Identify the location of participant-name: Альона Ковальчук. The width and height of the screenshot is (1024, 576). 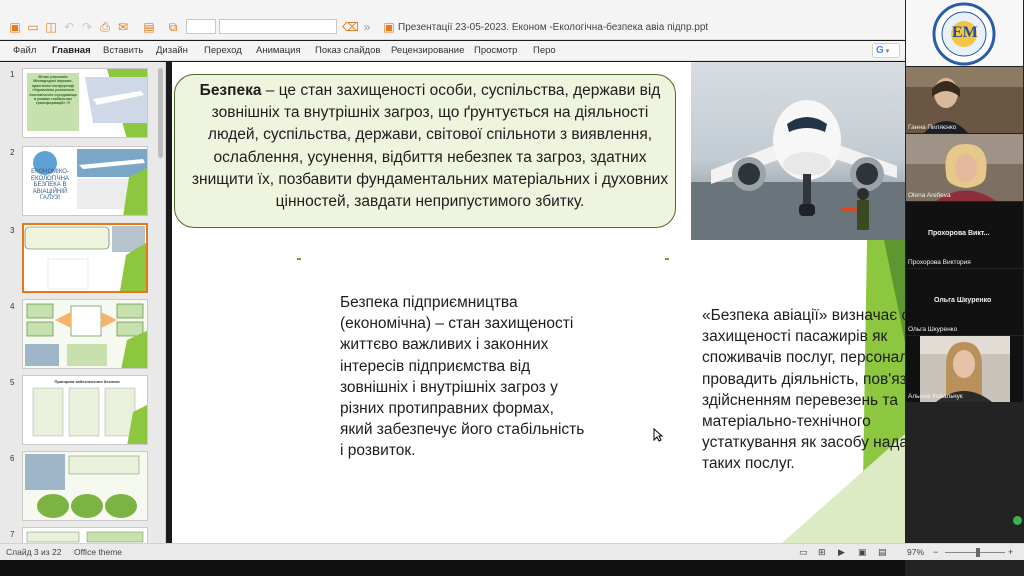
(935, 396).